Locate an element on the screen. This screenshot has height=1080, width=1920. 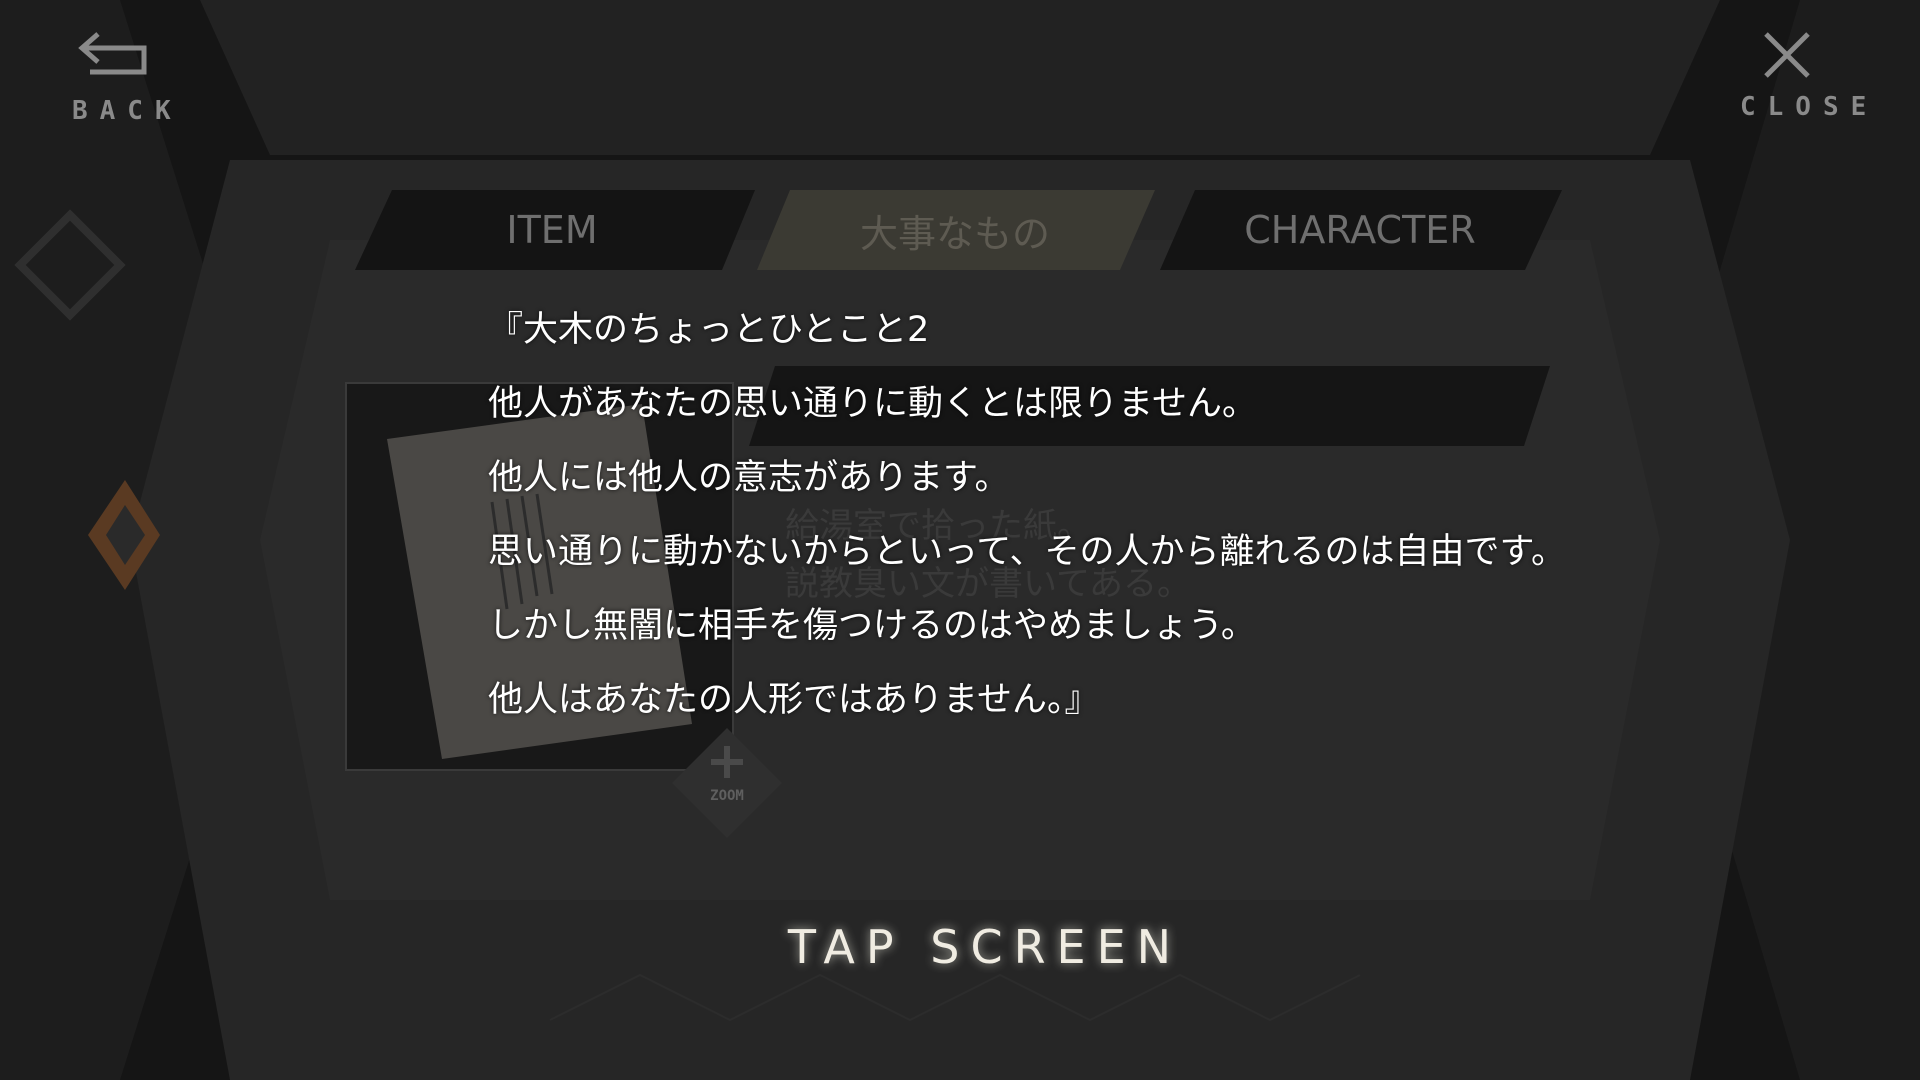
message-line: 他人があなたの思い通りに動くとは限りません。 is located at coordinates (872, 404).